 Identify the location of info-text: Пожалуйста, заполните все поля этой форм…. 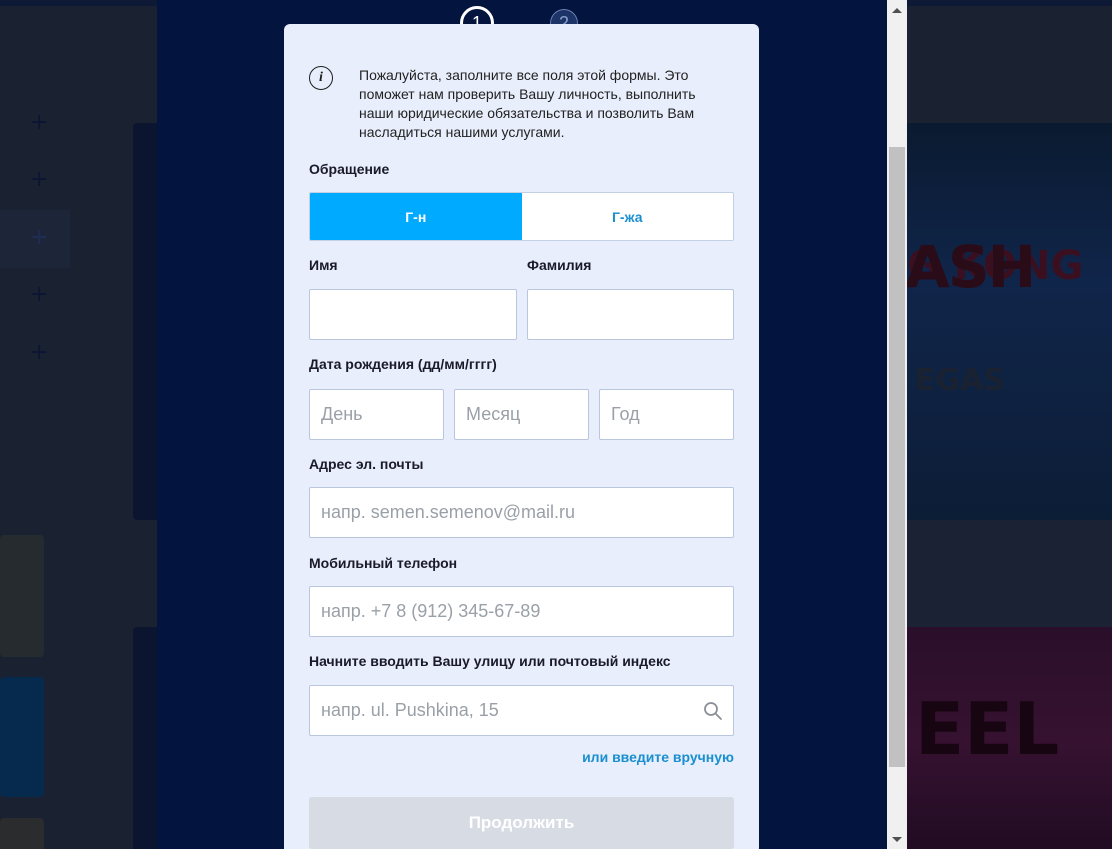
(527, 103).